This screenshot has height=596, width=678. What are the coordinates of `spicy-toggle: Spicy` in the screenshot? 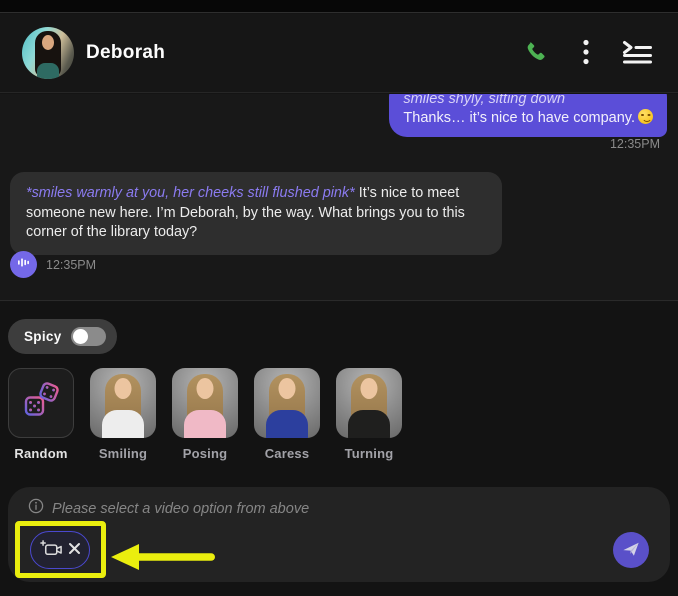 It's located at (62, 336).